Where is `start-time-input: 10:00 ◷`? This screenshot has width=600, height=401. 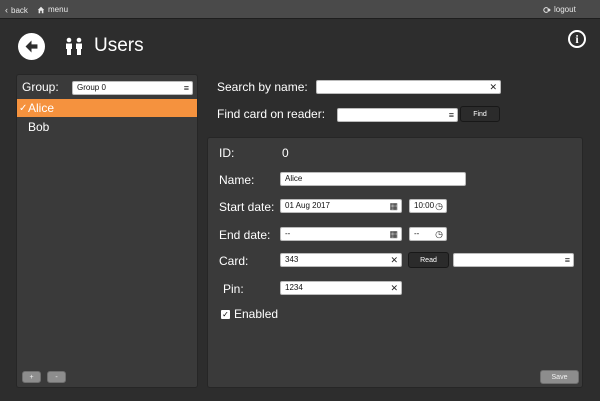
start-time-input: 10:00 ◷ is located at coordinates (428, 206).